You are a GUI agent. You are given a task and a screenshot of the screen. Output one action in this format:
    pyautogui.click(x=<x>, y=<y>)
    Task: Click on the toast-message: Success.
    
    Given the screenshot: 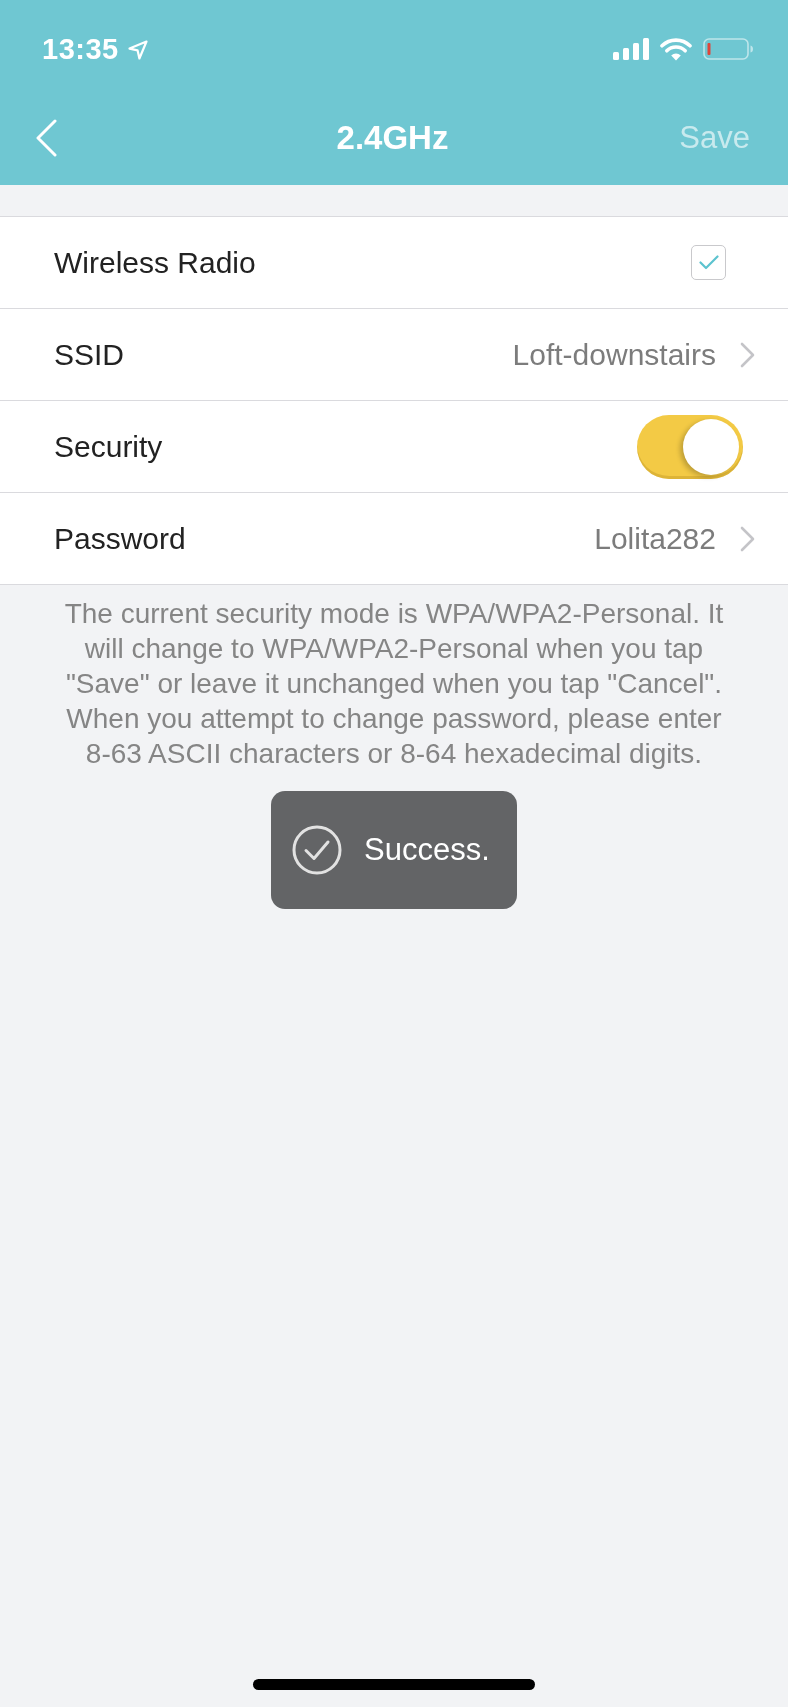 What is the action you would take?
    pyautogui.click(x=427, y=850)
    